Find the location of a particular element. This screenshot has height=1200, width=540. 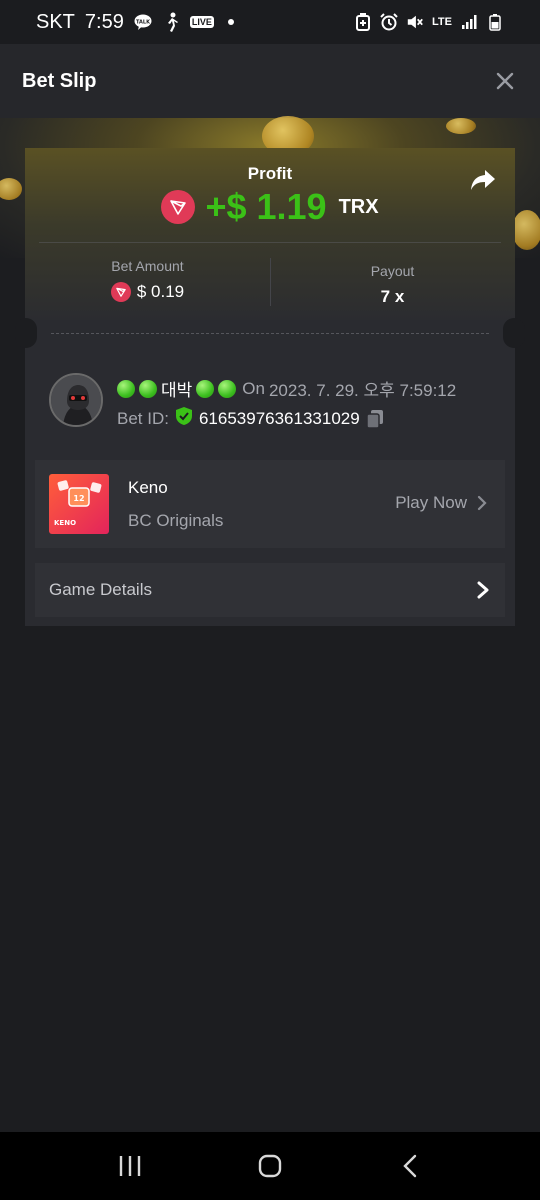

bet-amount-value-row: $ 0.19 is located at coordinates (147, 292).